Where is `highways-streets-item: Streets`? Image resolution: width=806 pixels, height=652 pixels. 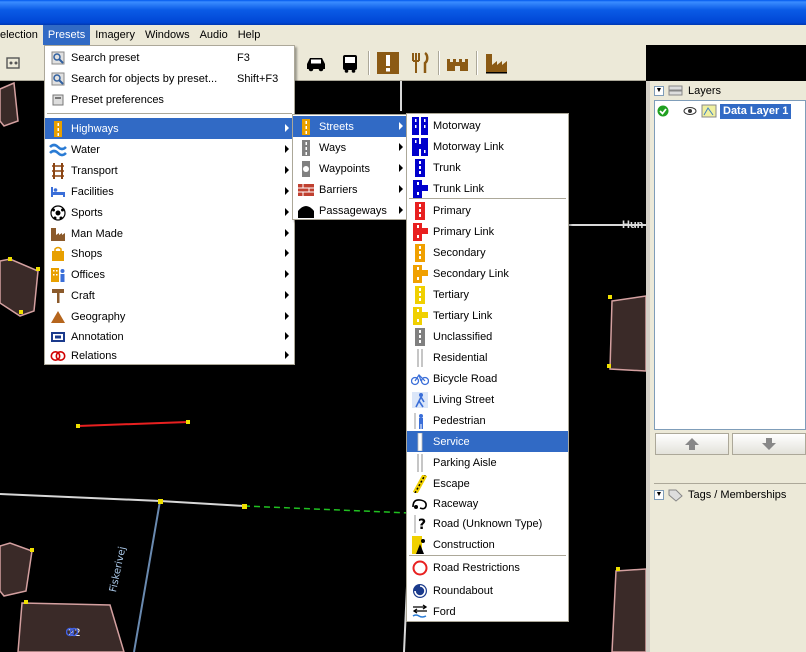 highways-streets-item: Streets is located at coordinates (350, 126).